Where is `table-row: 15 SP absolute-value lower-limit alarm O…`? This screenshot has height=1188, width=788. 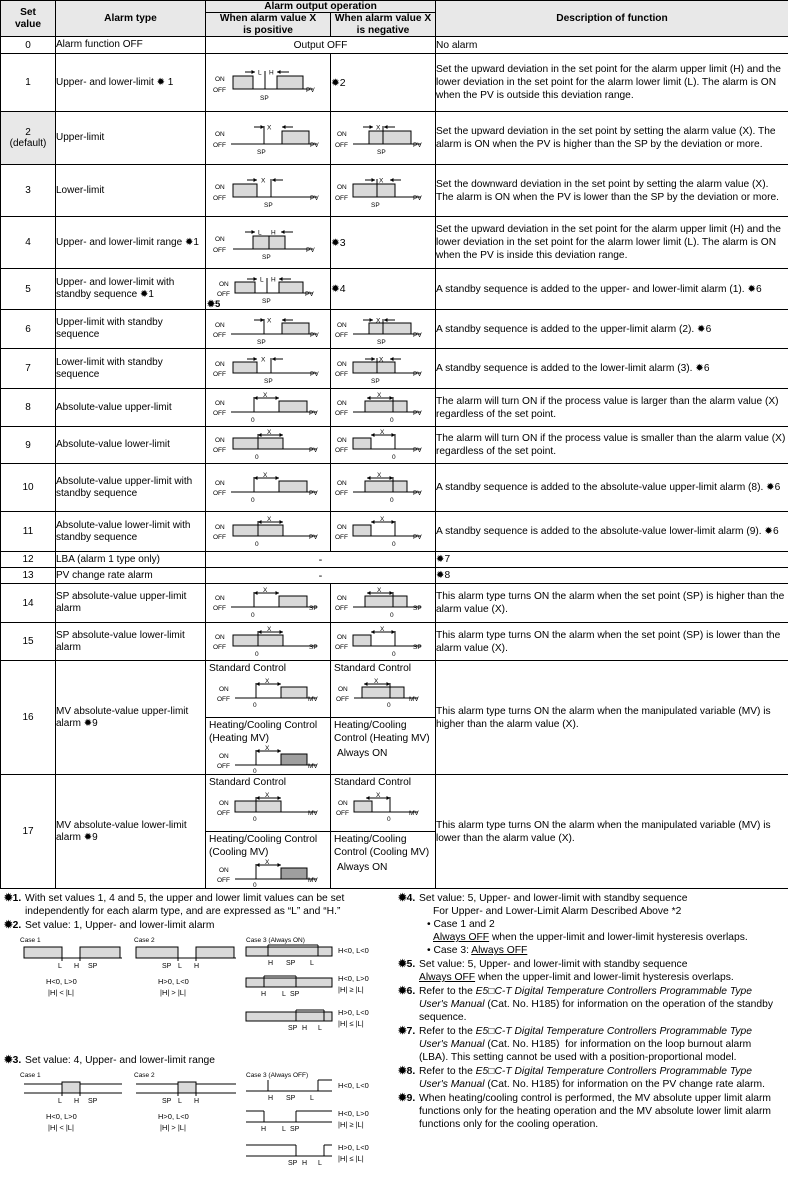 table-row: 15 SP absolute-value lower-limit alarm O… is located at coordinates (394, 642).